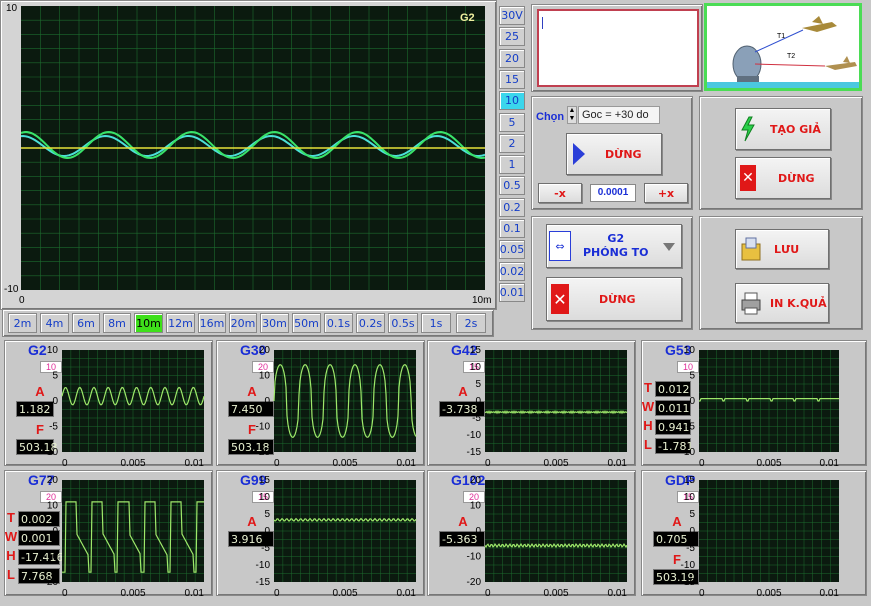 Image resolution: width=871 pixels, height=606 pixels. I want to click on lightning-icon, so click(748, 129).